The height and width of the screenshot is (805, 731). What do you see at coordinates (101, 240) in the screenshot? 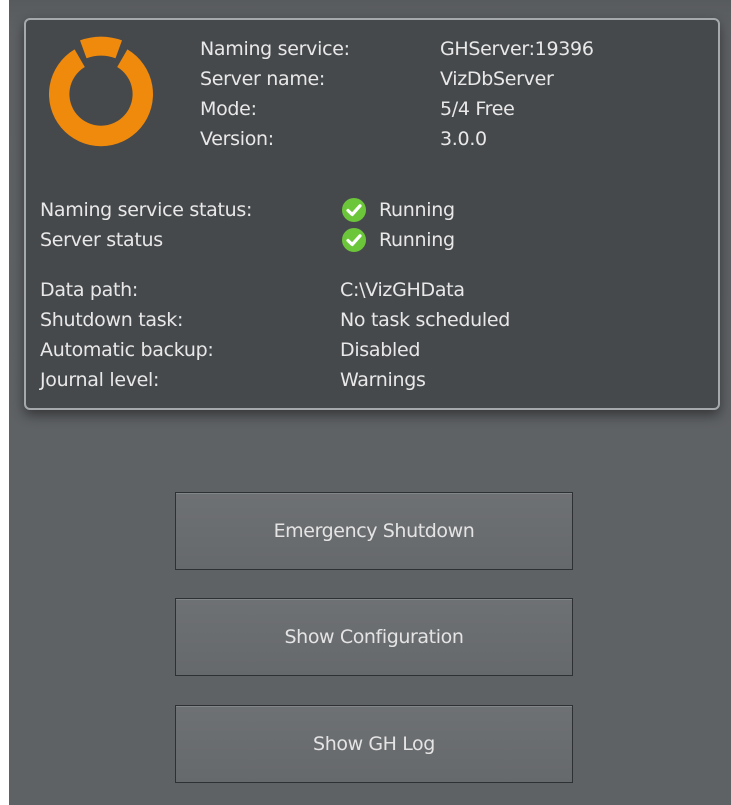
I see `server-status-label: Server status` at bounding box center [101, 240].